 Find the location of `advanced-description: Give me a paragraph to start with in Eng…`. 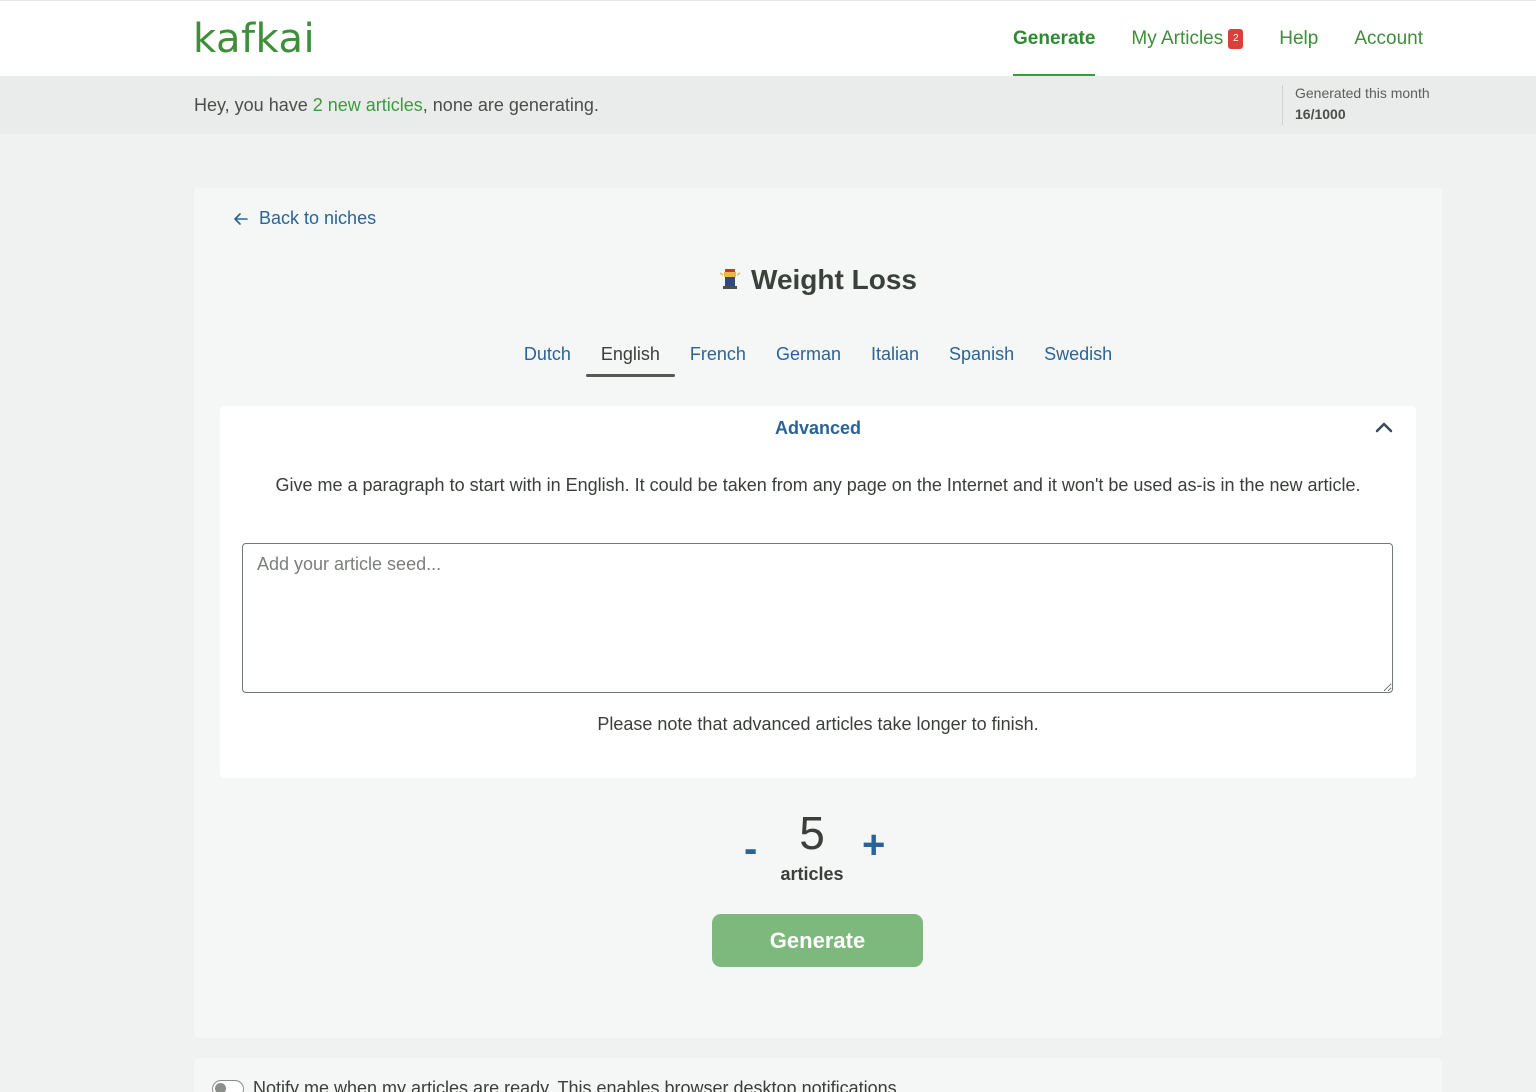

advanced-description: Give me a paragraph to start with in Eng… is located at coordinates (818, 485).